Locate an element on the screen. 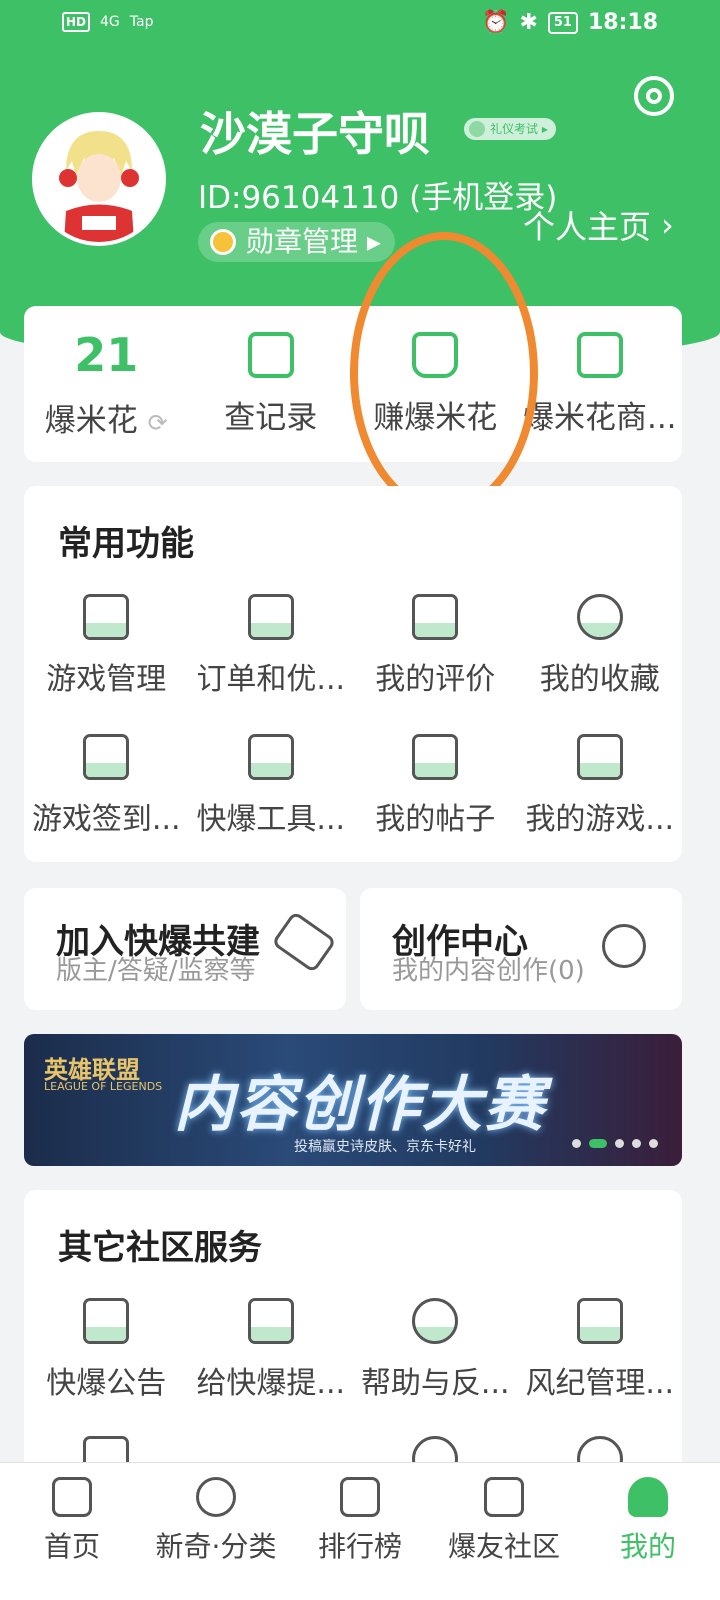 This screenshot has width=720, height=1600. bluetooth-icon: ✱ is located at coordinates (528, 22).